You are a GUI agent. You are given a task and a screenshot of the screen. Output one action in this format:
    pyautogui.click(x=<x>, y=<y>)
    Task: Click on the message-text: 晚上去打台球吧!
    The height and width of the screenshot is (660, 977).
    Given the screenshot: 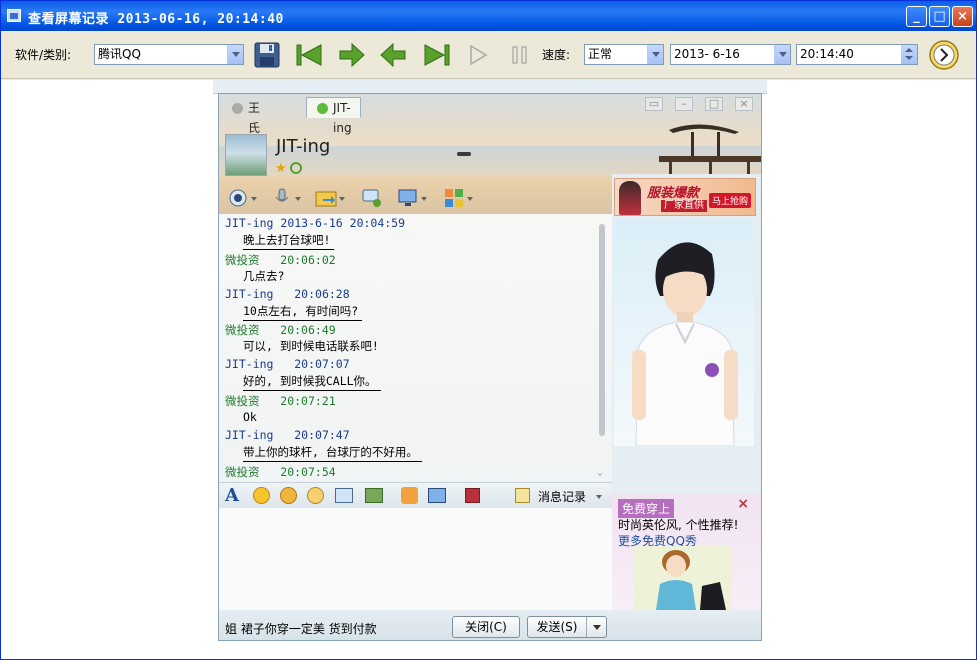 What is the action you would take?
    pyautogui.click(x=289, y=241)
    